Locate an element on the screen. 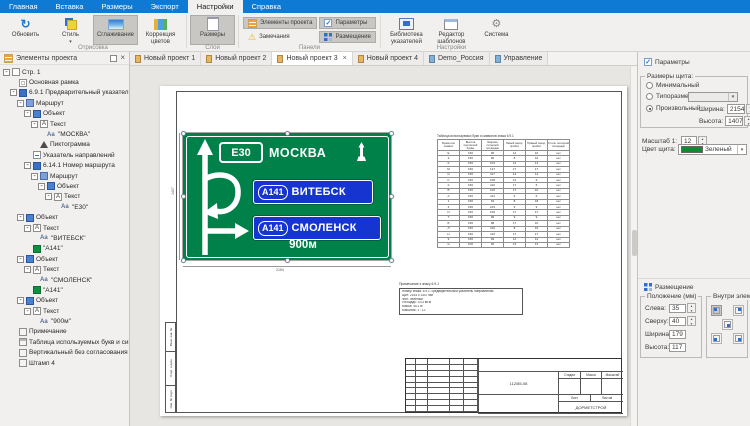  dimensions-layer-button: Размеры is located at coordinates (212, 30).